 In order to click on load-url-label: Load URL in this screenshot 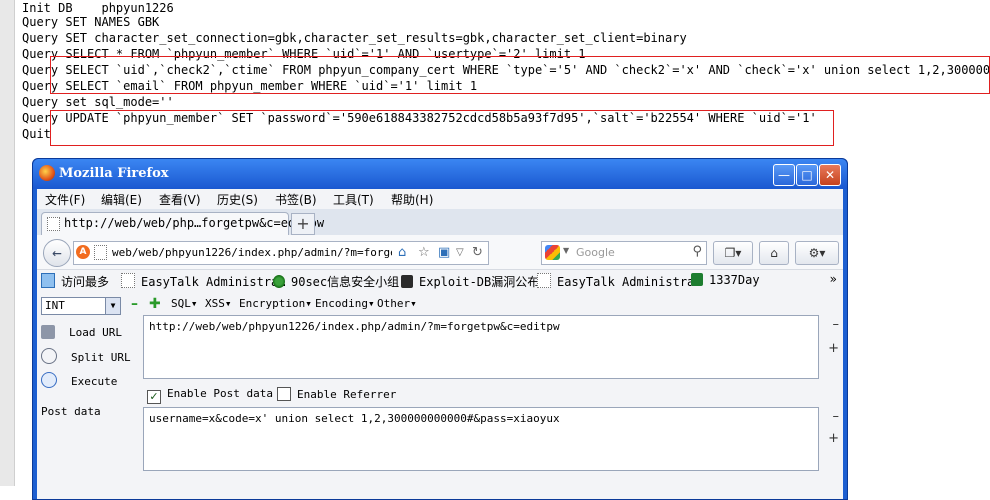, I will do `click(95, 332)`.